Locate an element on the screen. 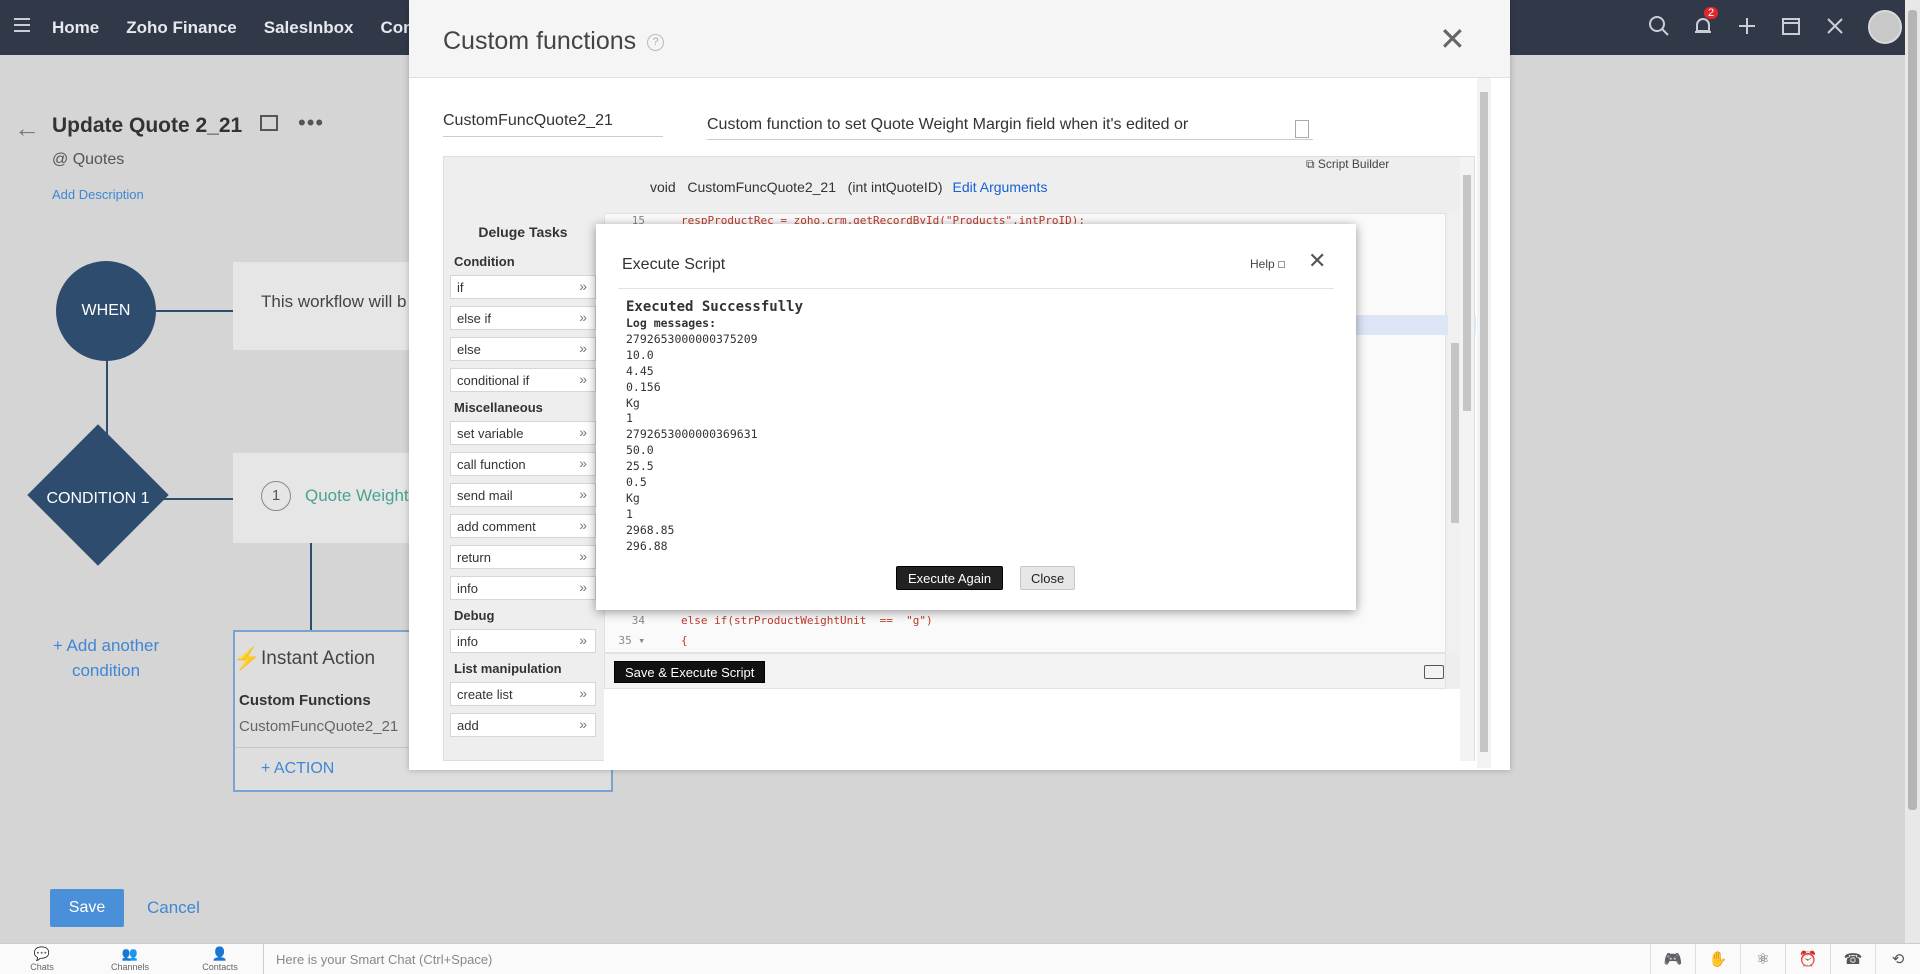 This screenshot has width=1920, height=974. add-condition-link: + Add another condition is located at coordinates (106, 658).